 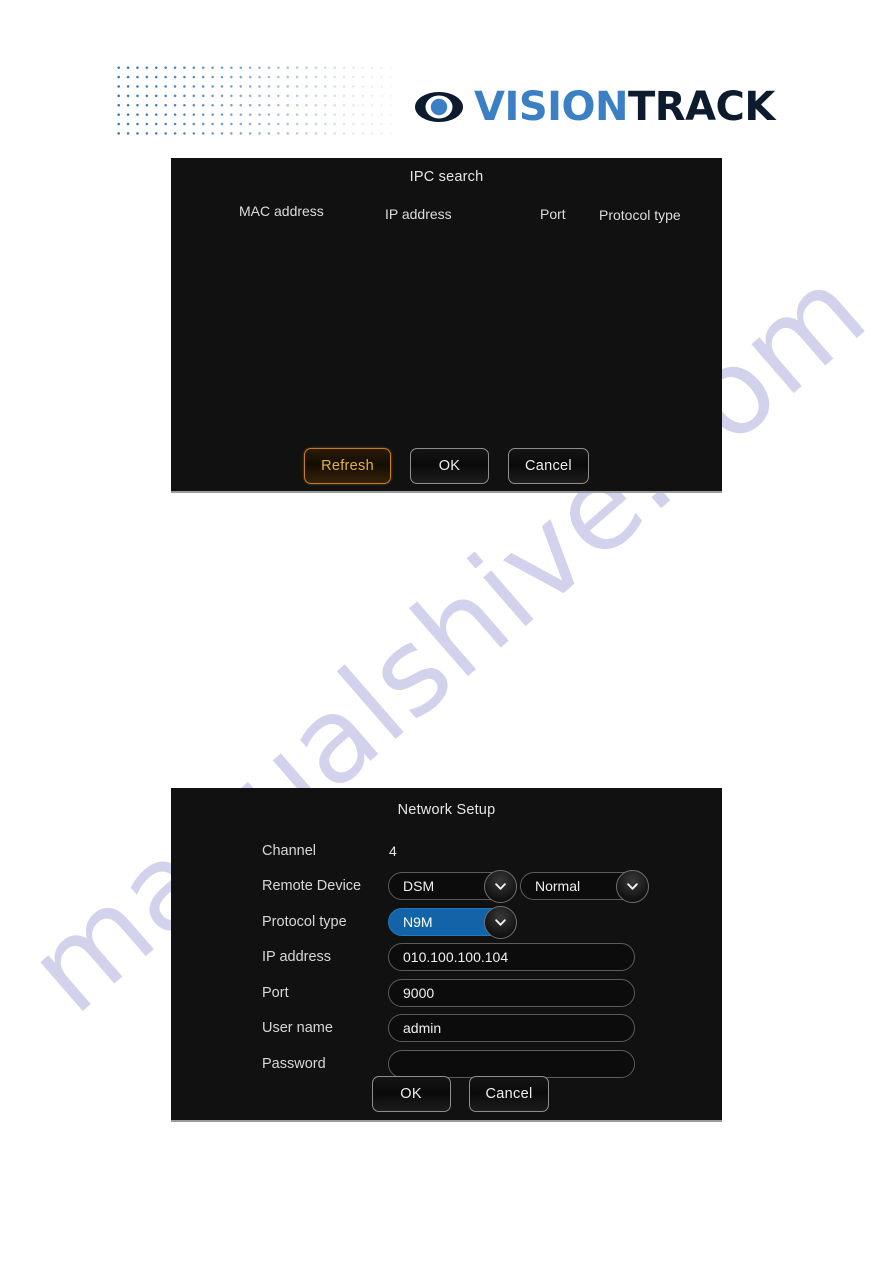 I want to click on form-row-ip-address: IP address 010.100.100.104, so click(x=446, y=958).